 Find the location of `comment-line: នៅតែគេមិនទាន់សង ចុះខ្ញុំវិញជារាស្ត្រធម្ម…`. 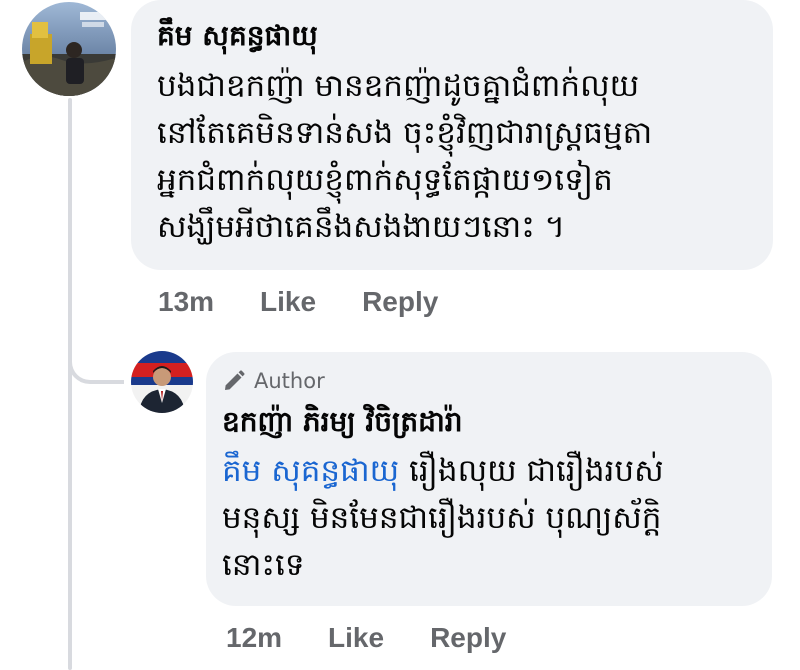

comment-line: នៅតែគេមិនទាន់សង ចុះខ្ញុំវិញជារាស្ត្រធម្ម… is located at coordinates (405, 133).